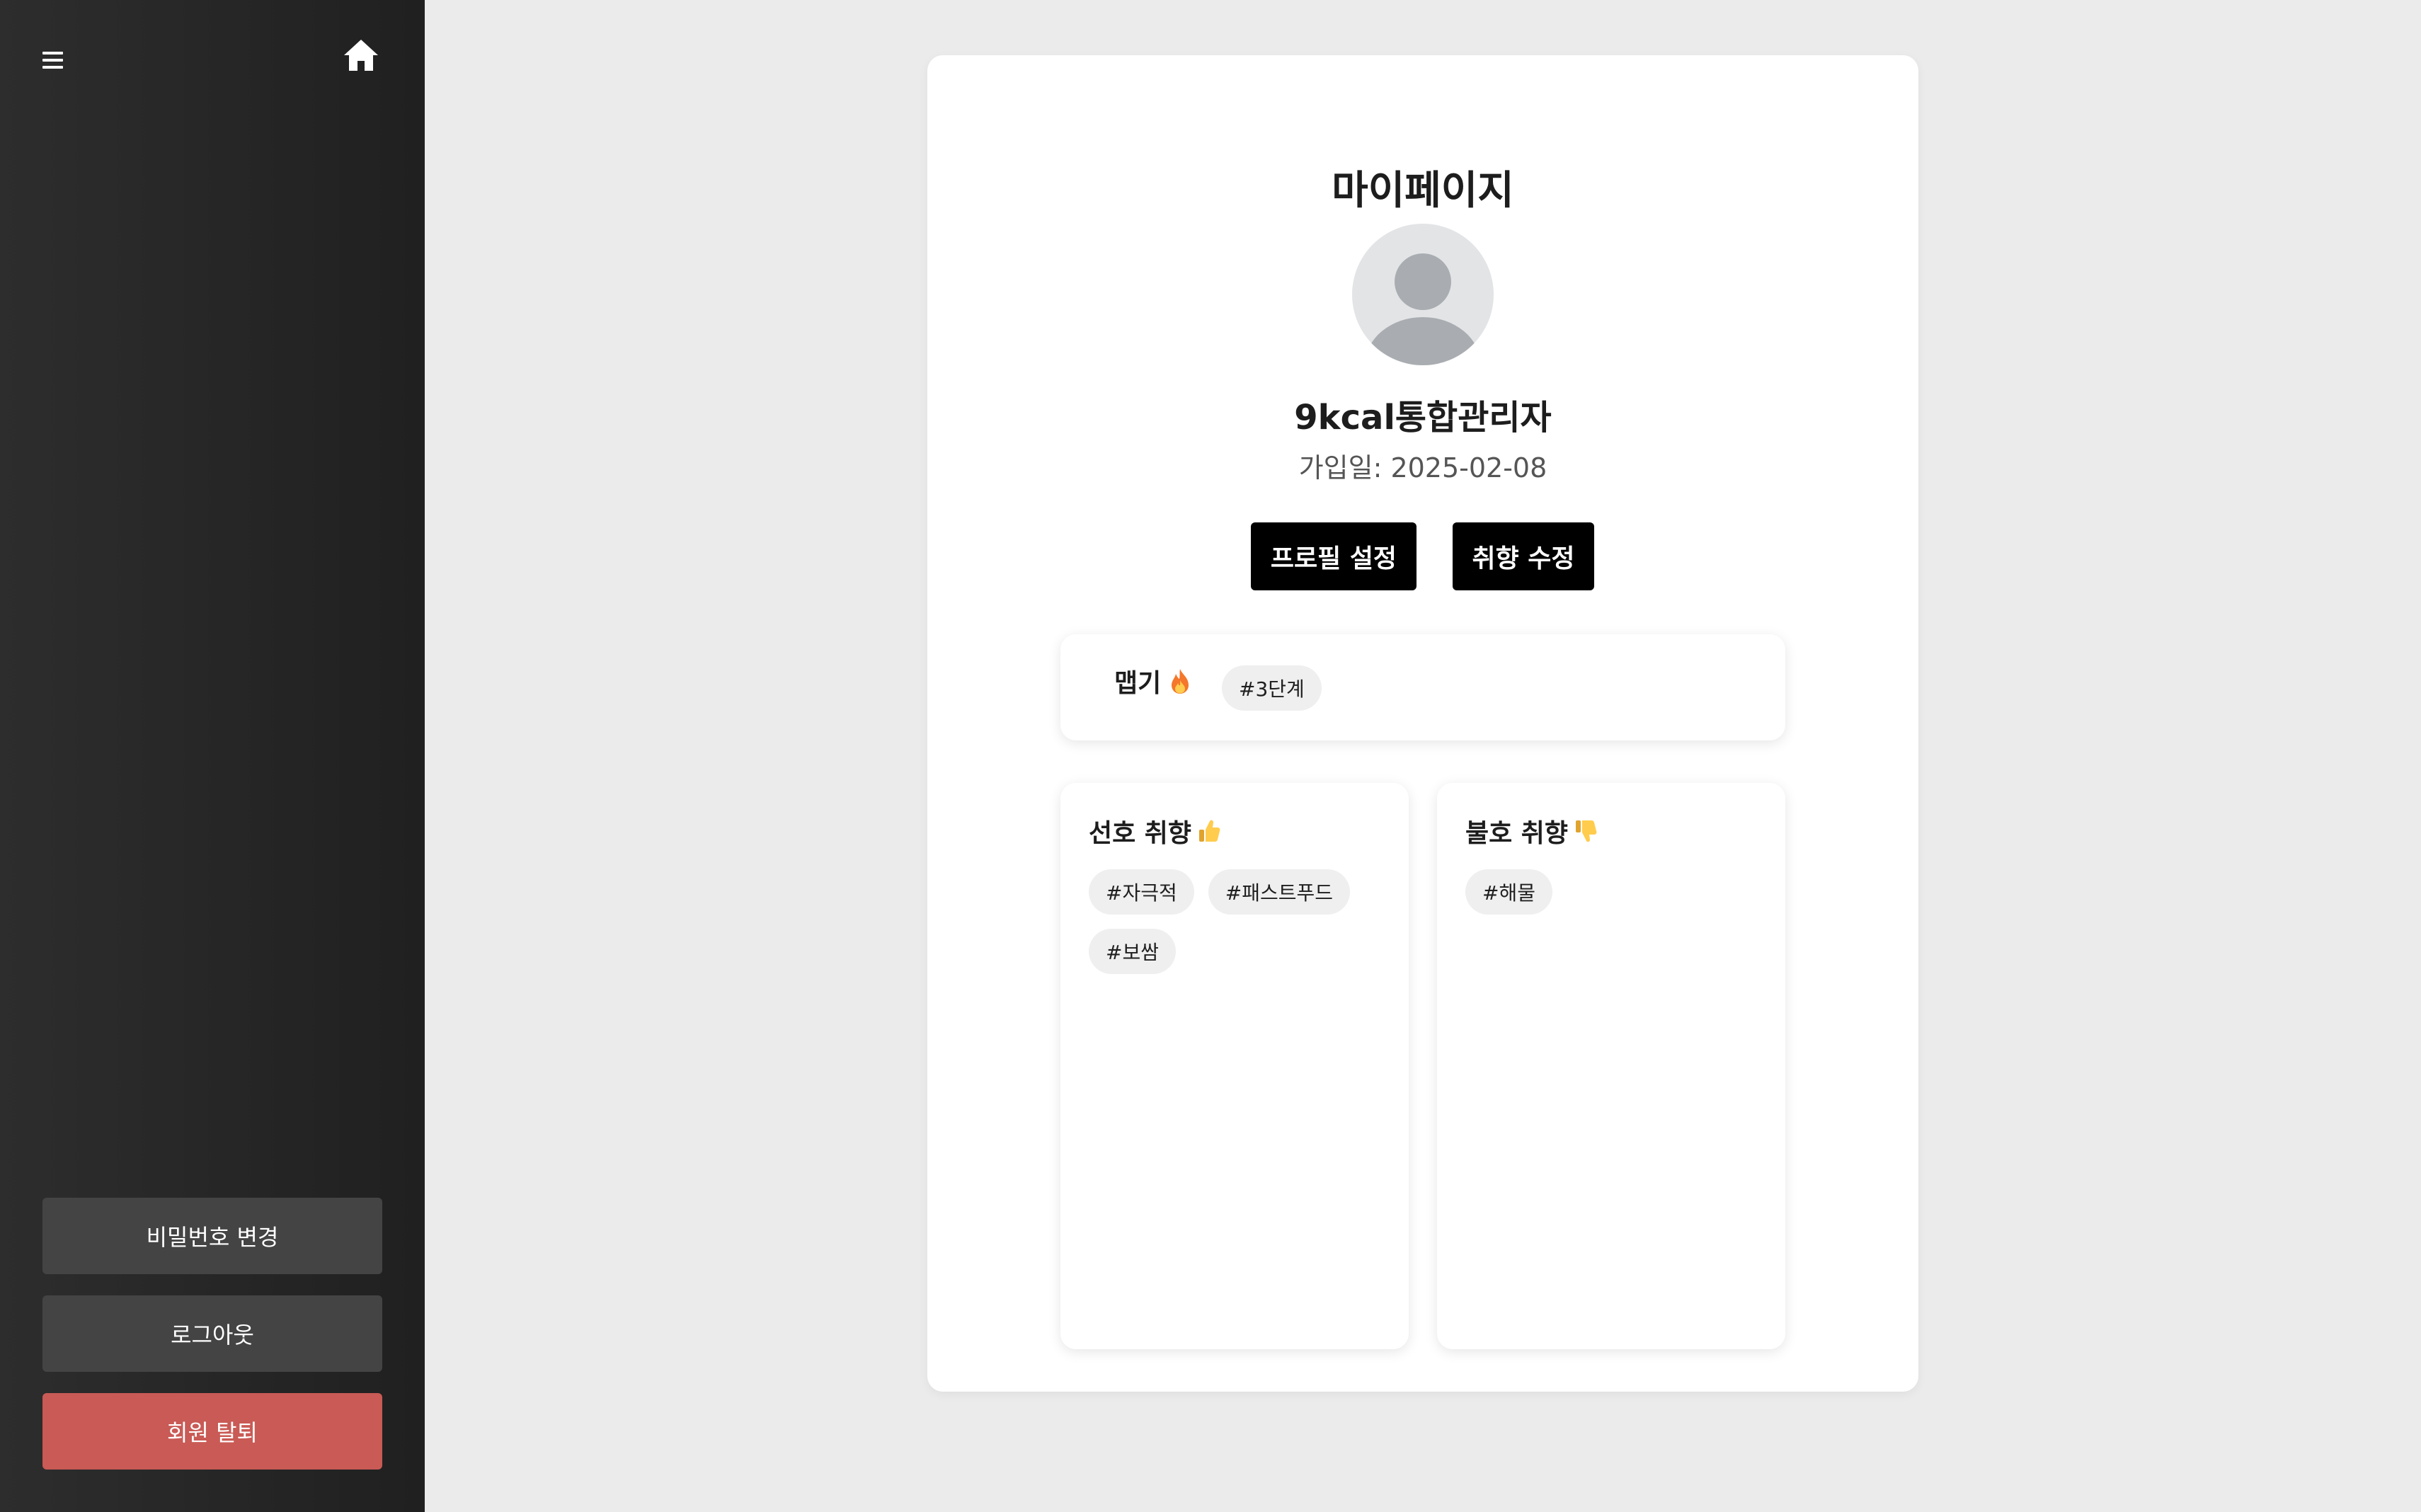  Describe the element at coordinates (1272, 688) in the screenshot. I see `spicy-level-tag: #3단계` at that location.